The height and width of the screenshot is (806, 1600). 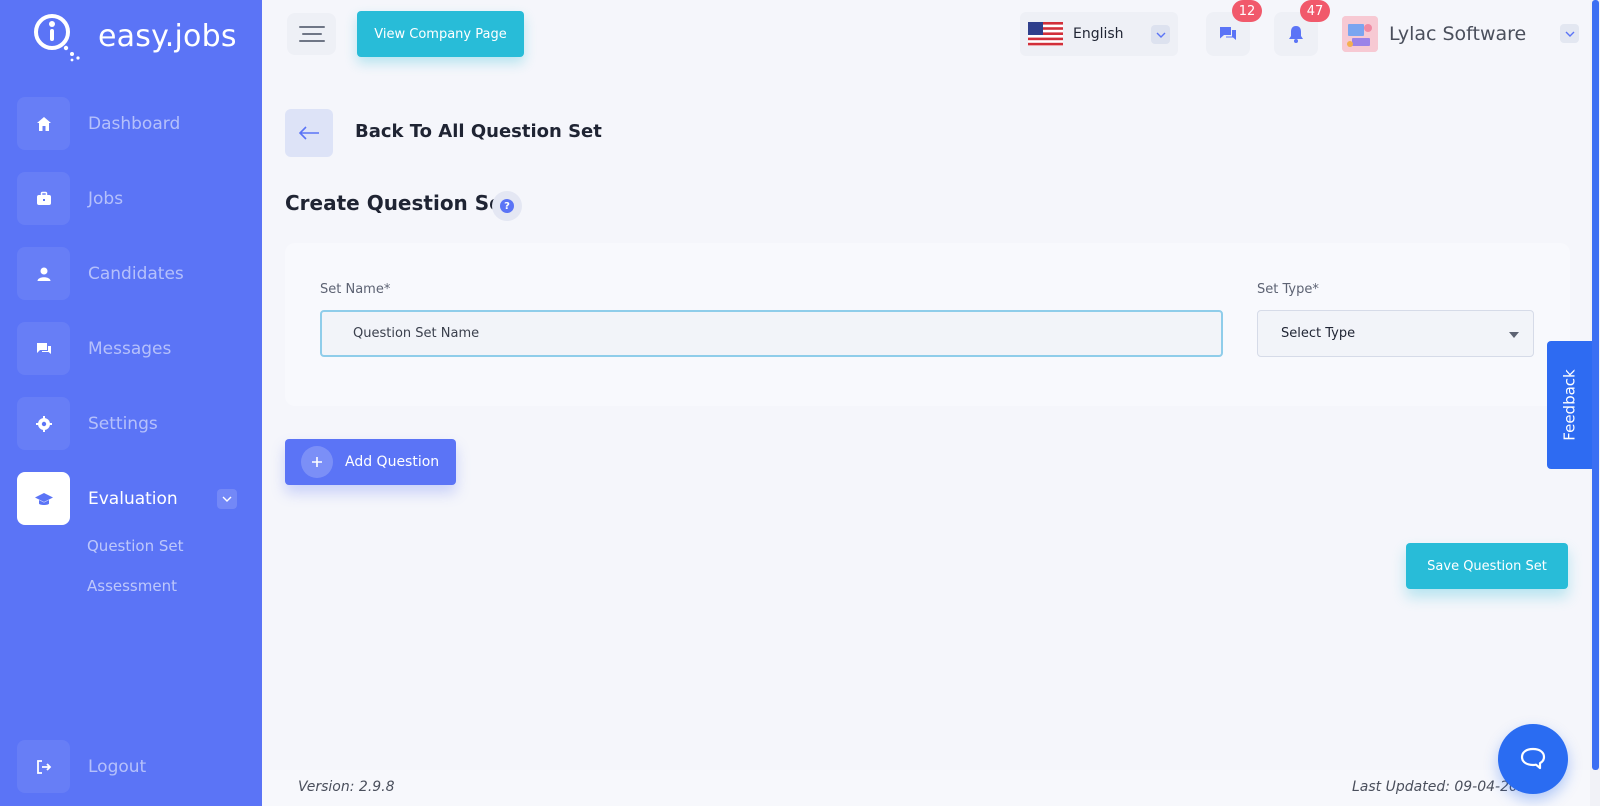 What do you see at coordinates (129, 198) in the screenshot?
I see `sidebar-item-jobs: Jobs` at bounding box center [129, 198].